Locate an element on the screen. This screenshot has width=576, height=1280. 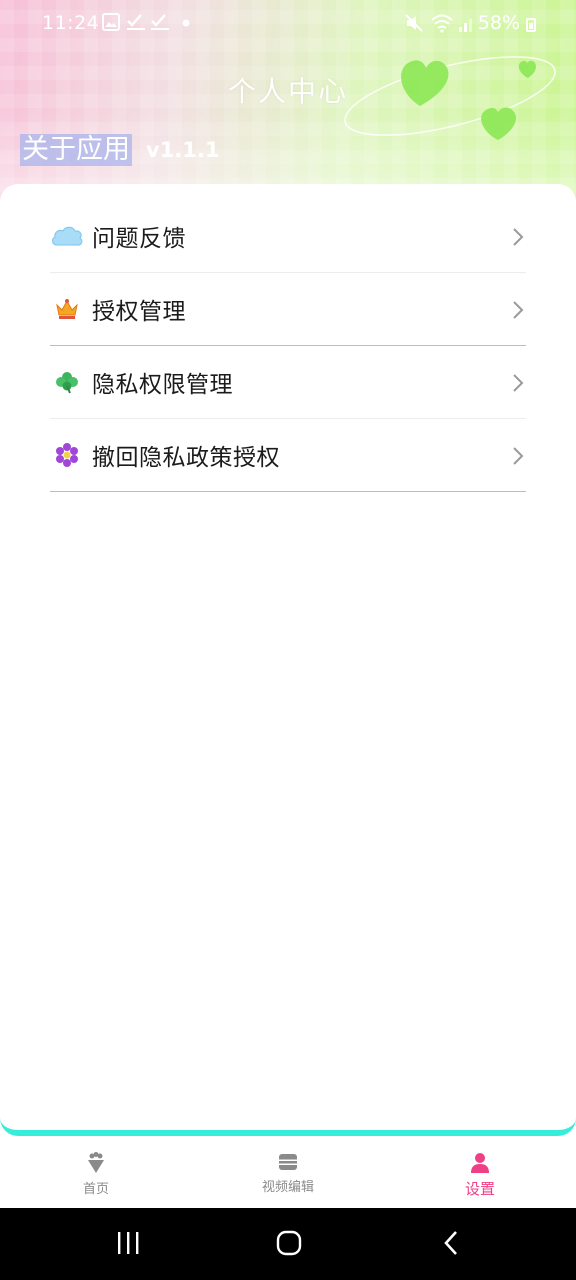
clover-icon is located at coordinates (67, 382).